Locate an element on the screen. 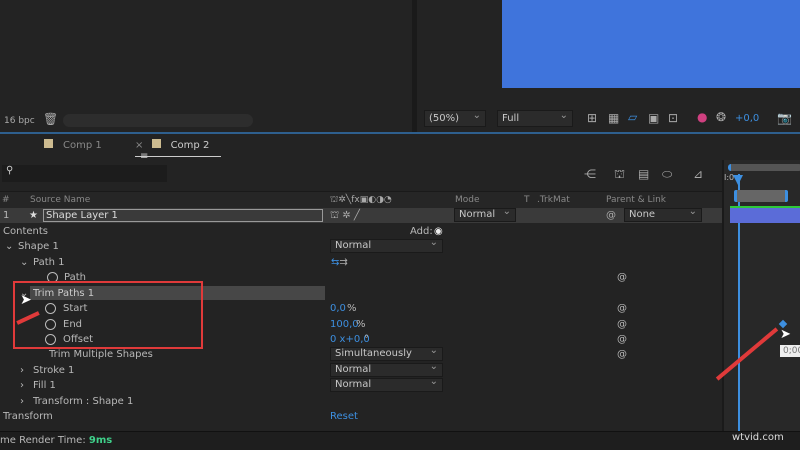 This screenshot has width=800, height=450. tab-comp-1: Comp 1 is located at coordinates (73, 146).